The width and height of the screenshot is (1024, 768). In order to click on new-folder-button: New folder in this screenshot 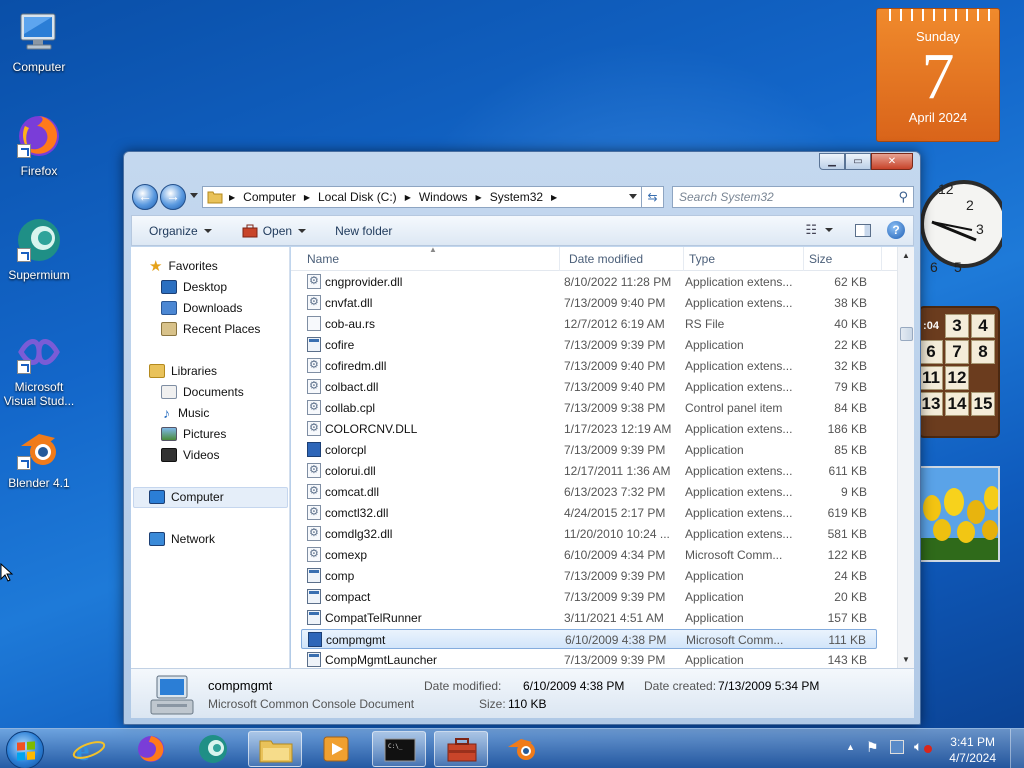, I will do `click(363, 231)`.